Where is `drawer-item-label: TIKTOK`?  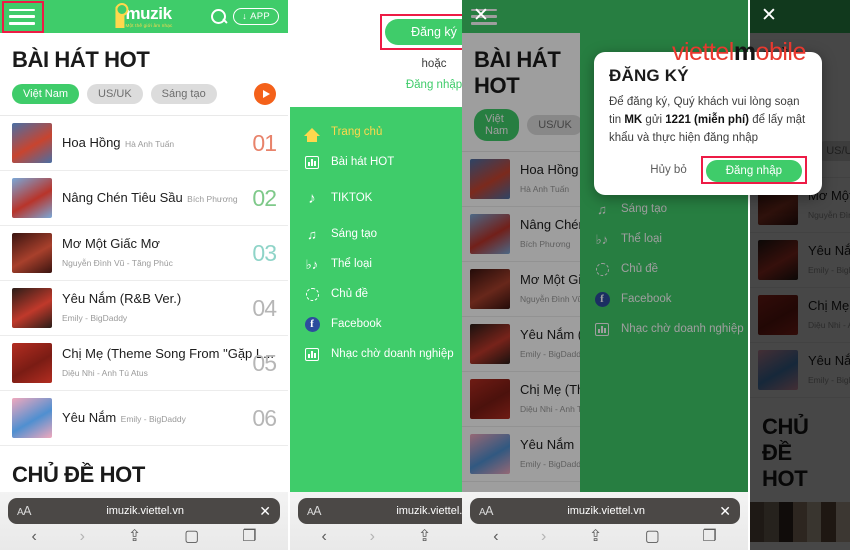
drawer-item-label: TIKTOK is located at coordinates (352, 198).